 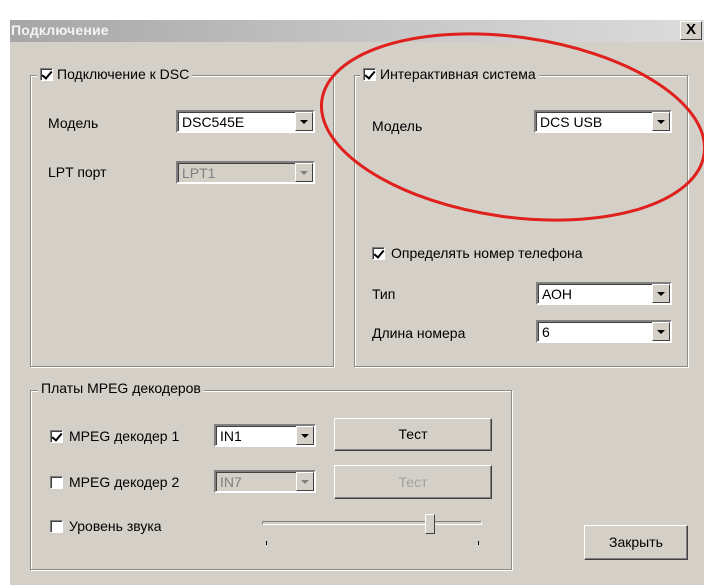 What do you see at coordinates (691, 30) in the screenshot?
I see `close-icon: X` at bounding box center [691, 30].